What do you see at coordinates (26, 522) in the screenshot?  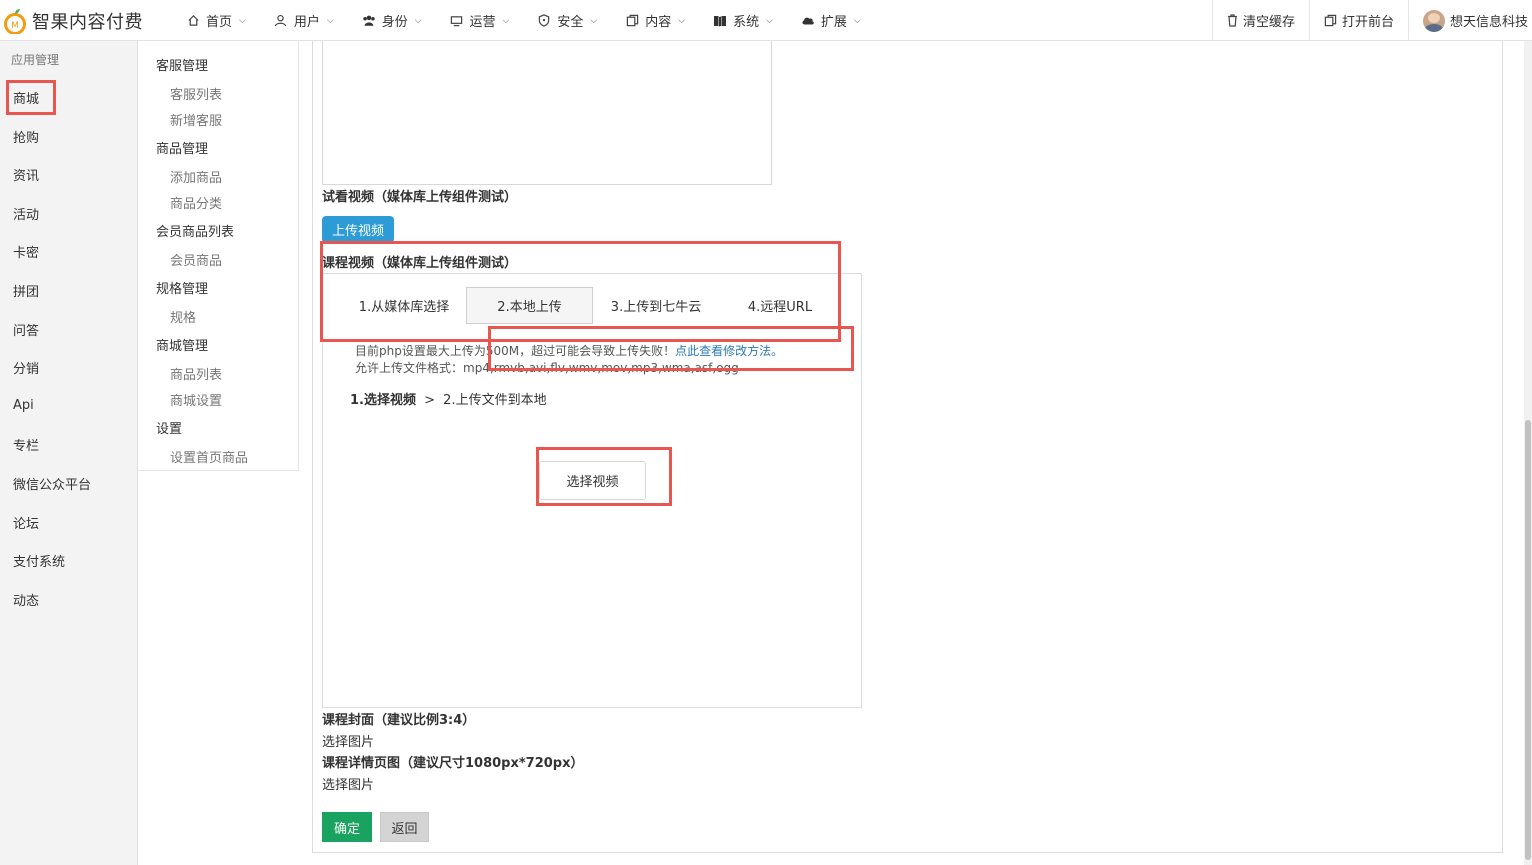 I see `sidebar-item-forum: 论坛` at bounding box center [26, 522].